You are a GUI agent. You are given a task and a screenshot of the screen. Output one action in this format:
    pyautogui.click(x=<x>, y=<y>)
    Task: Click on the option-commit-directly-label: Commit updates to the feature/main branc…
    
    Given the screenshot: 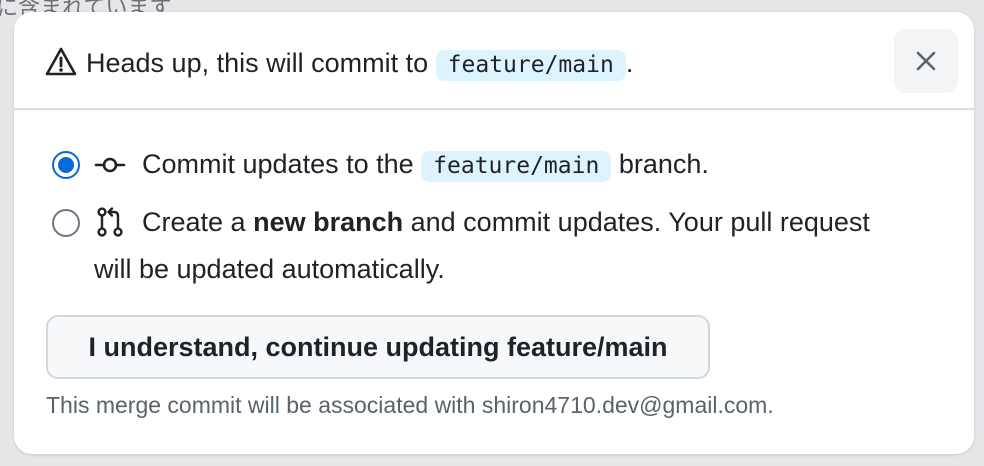 What is the action you would take?
    pyautogui.click(x=425, y=165)
    